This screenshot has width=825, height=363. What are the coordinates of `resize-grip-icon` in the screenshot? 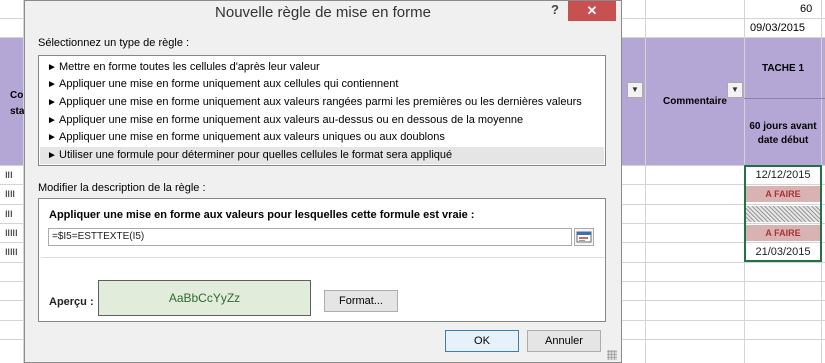 It's located at (612, 355).